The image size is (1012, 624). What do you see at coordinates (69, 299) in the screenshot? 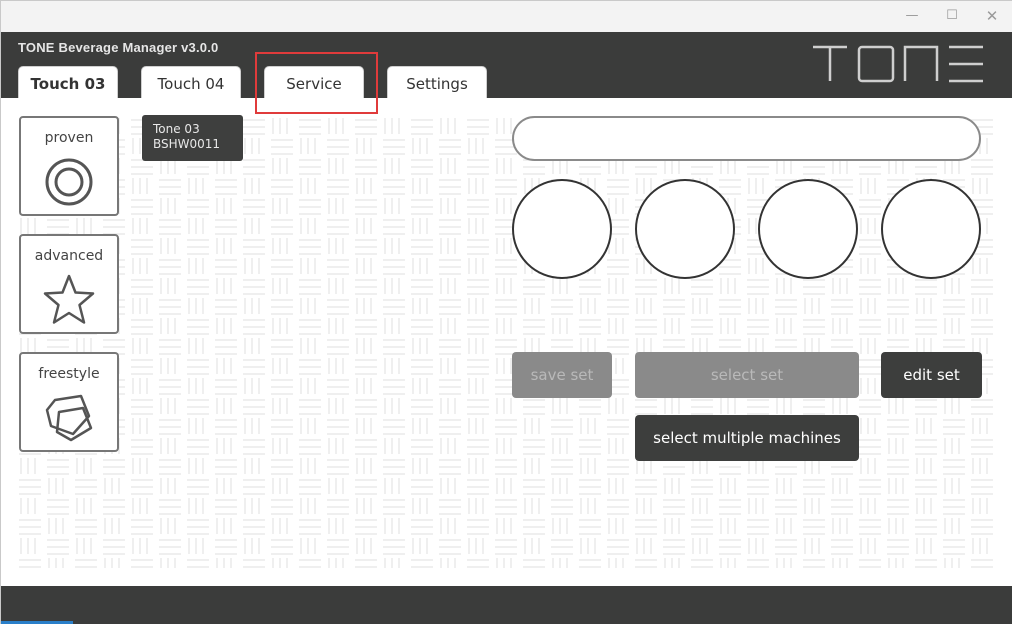
I see `star-icon` at bounding box center [69, 299].